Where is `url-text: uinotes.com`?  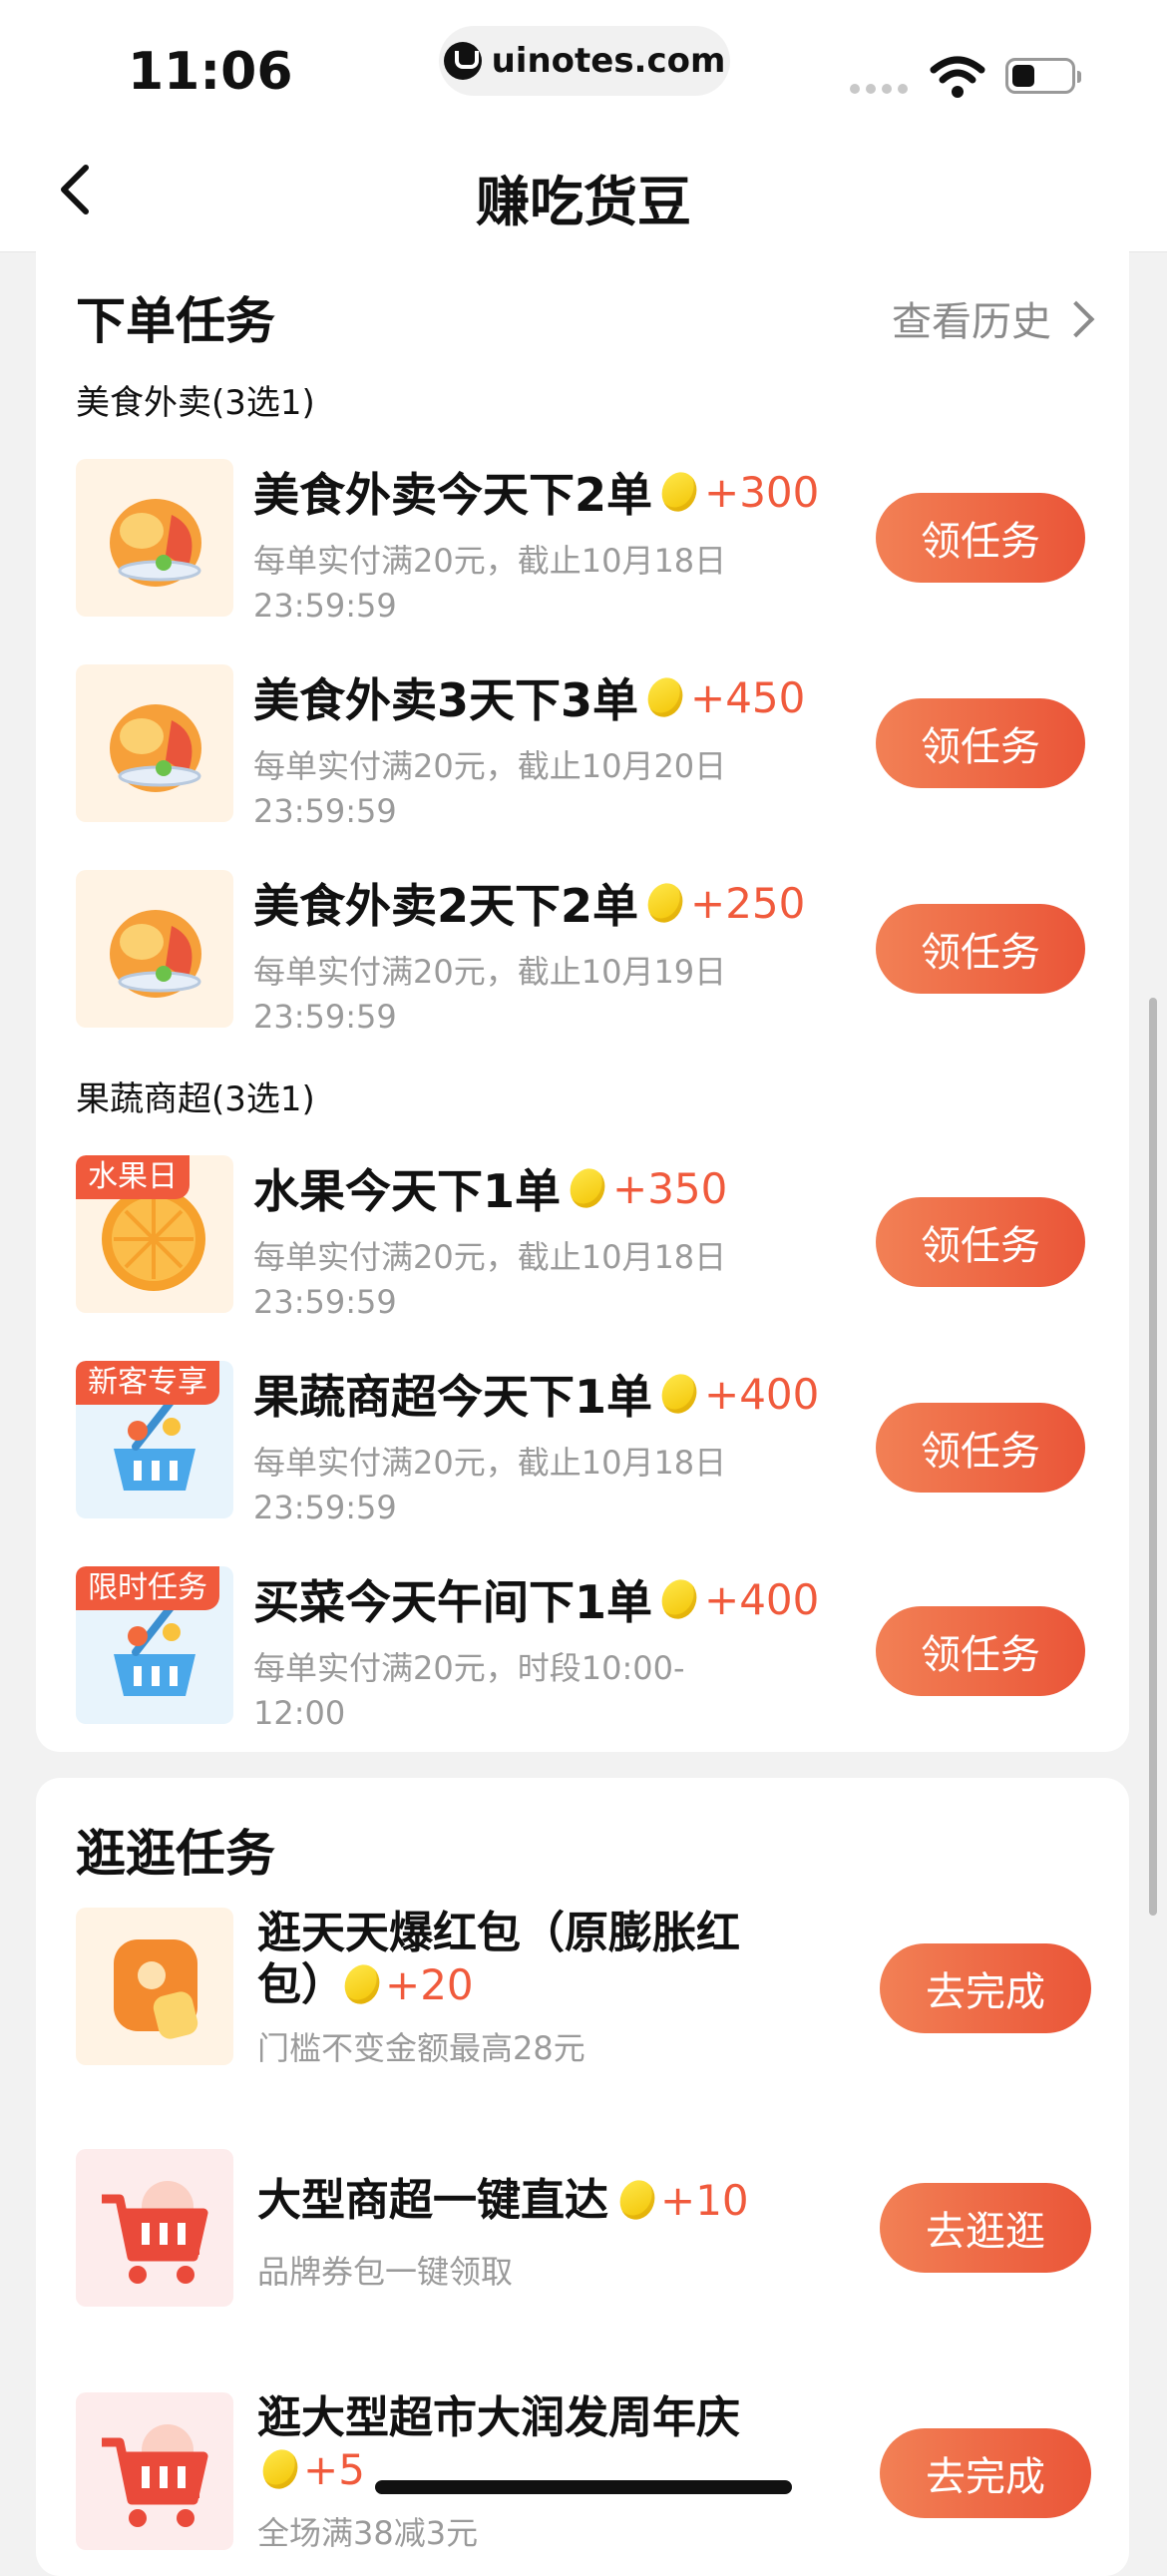
url-text: uinotes.com is located at coordinates (608, 61).